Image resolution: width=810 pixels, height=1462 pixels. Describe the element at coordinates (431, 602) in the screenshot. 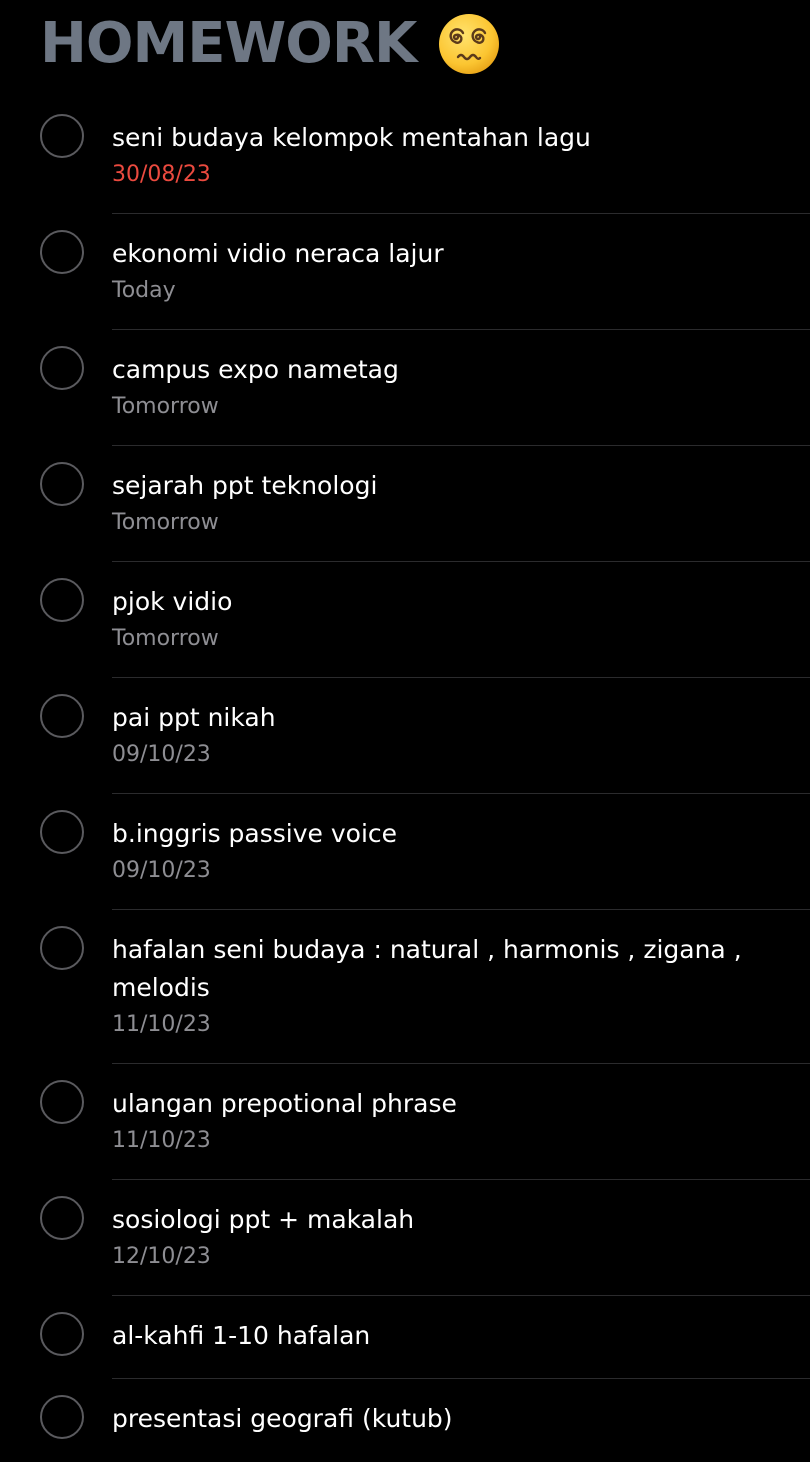

I see `reminder-title: pjok vidio` at that location.